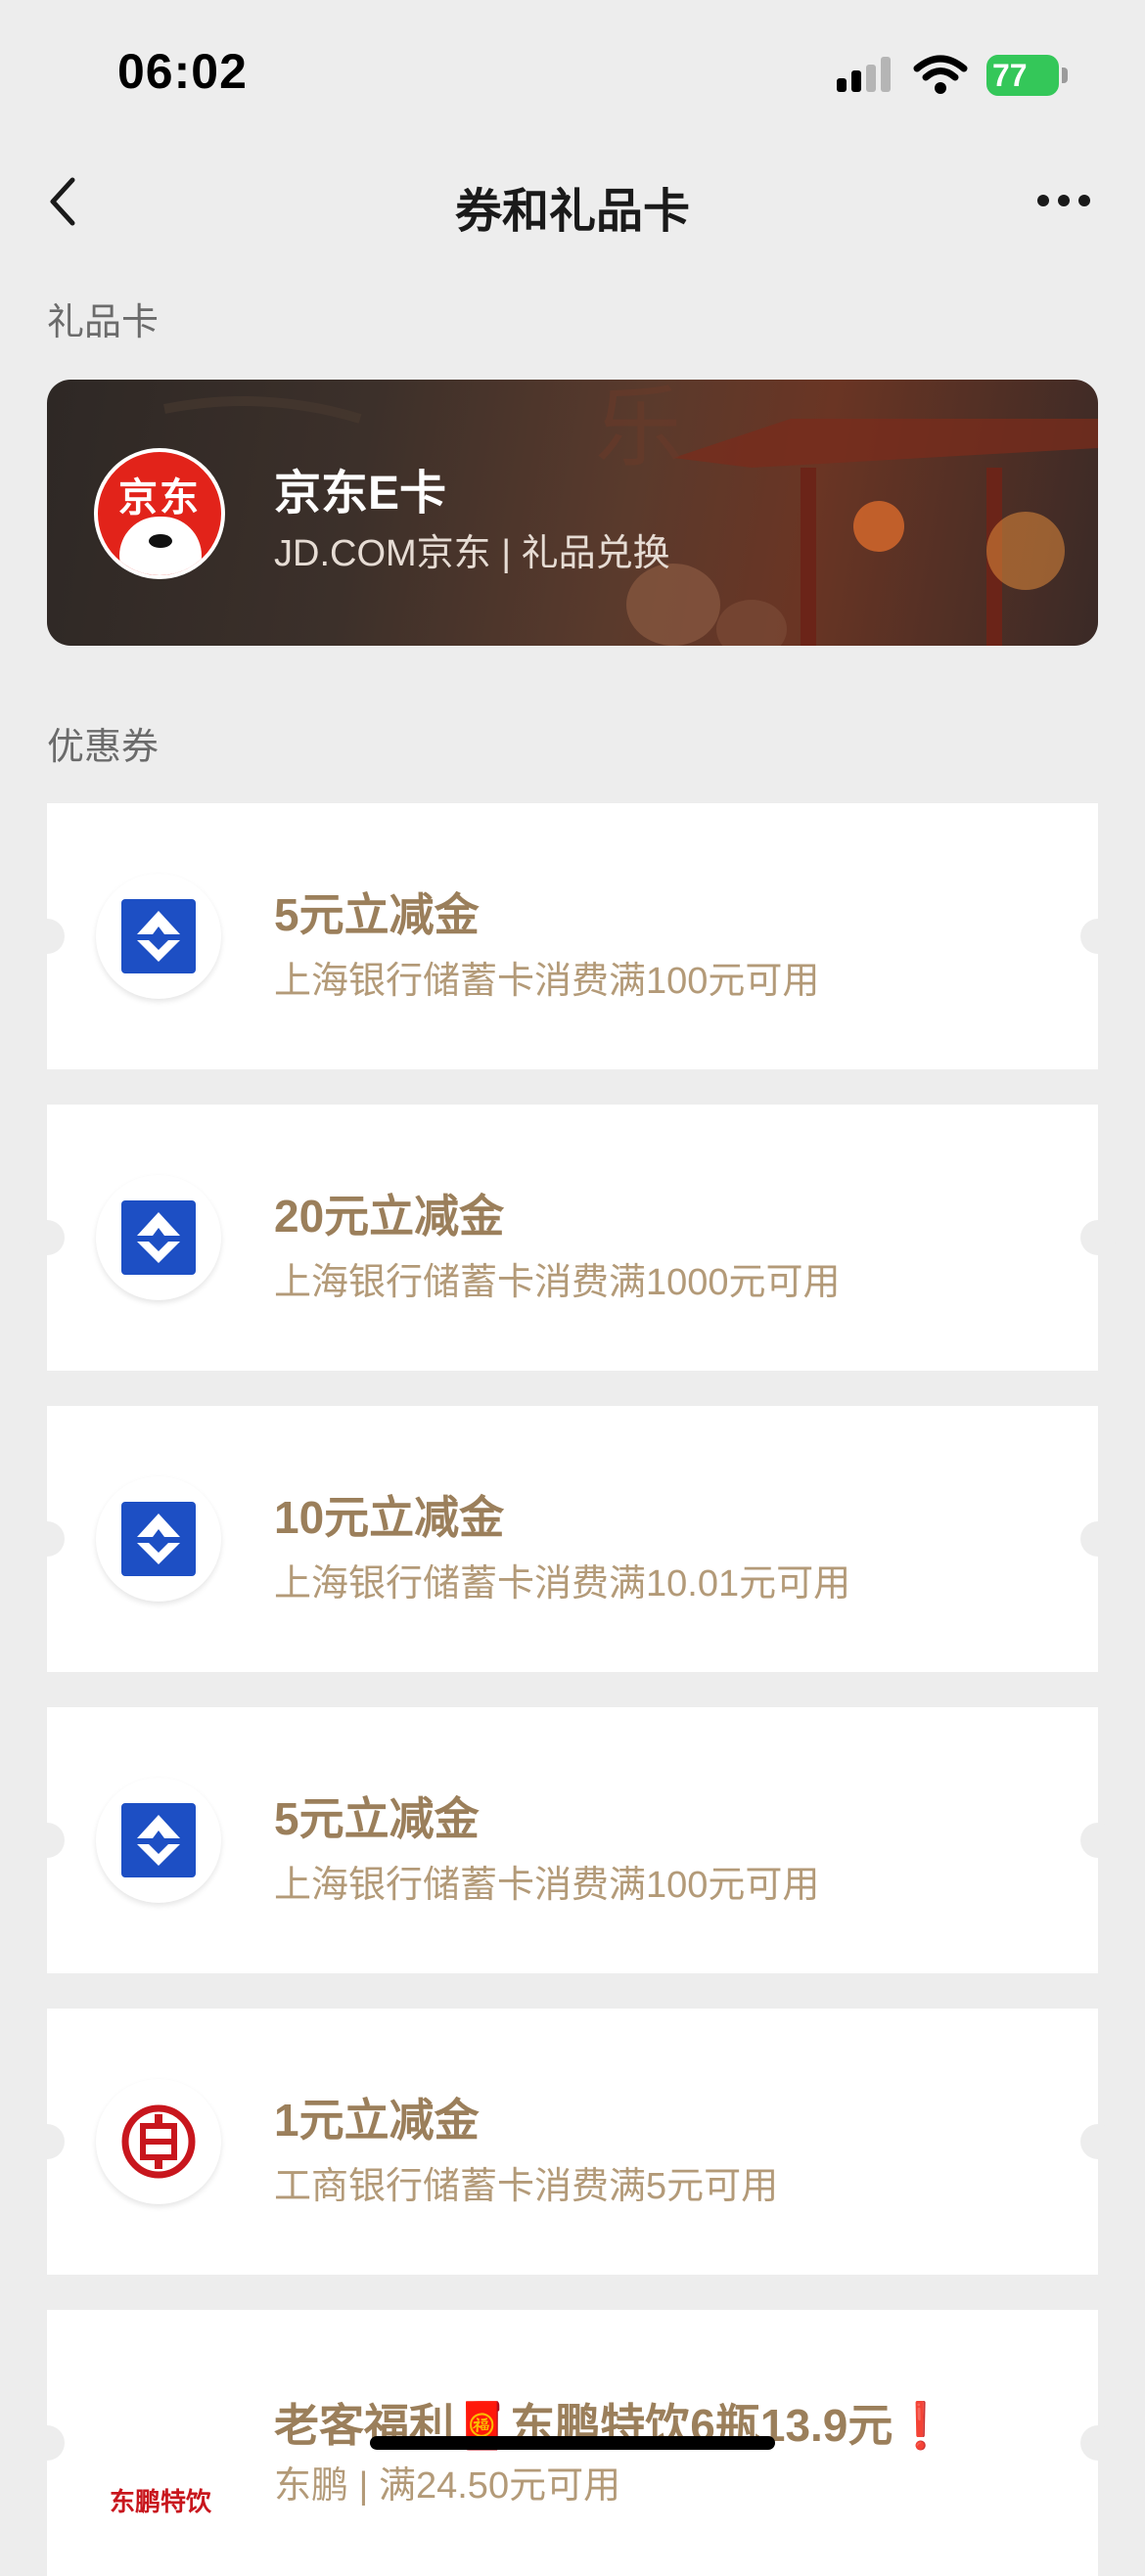 The width and height of the screenshot is (1145, 2576). I want to click on wifi-icon, so click(940, 74).